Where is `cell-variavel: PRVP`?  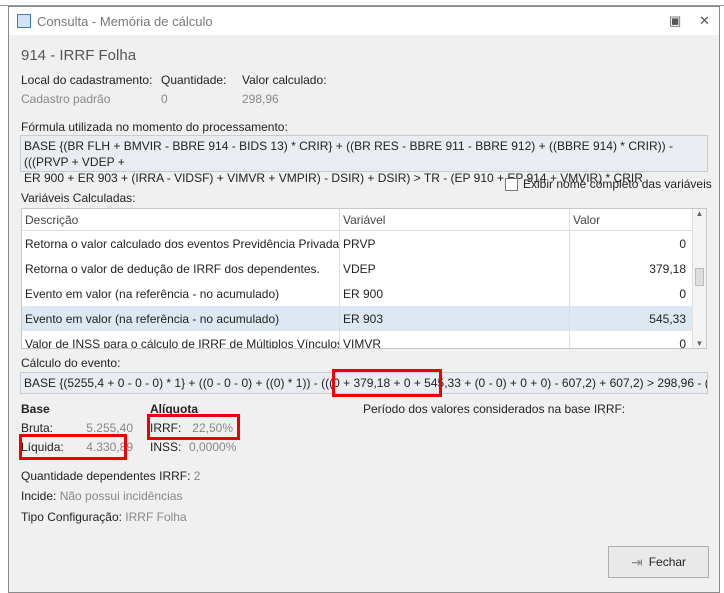 cell-variavel: PRVP is located at coordinates (455, 243).